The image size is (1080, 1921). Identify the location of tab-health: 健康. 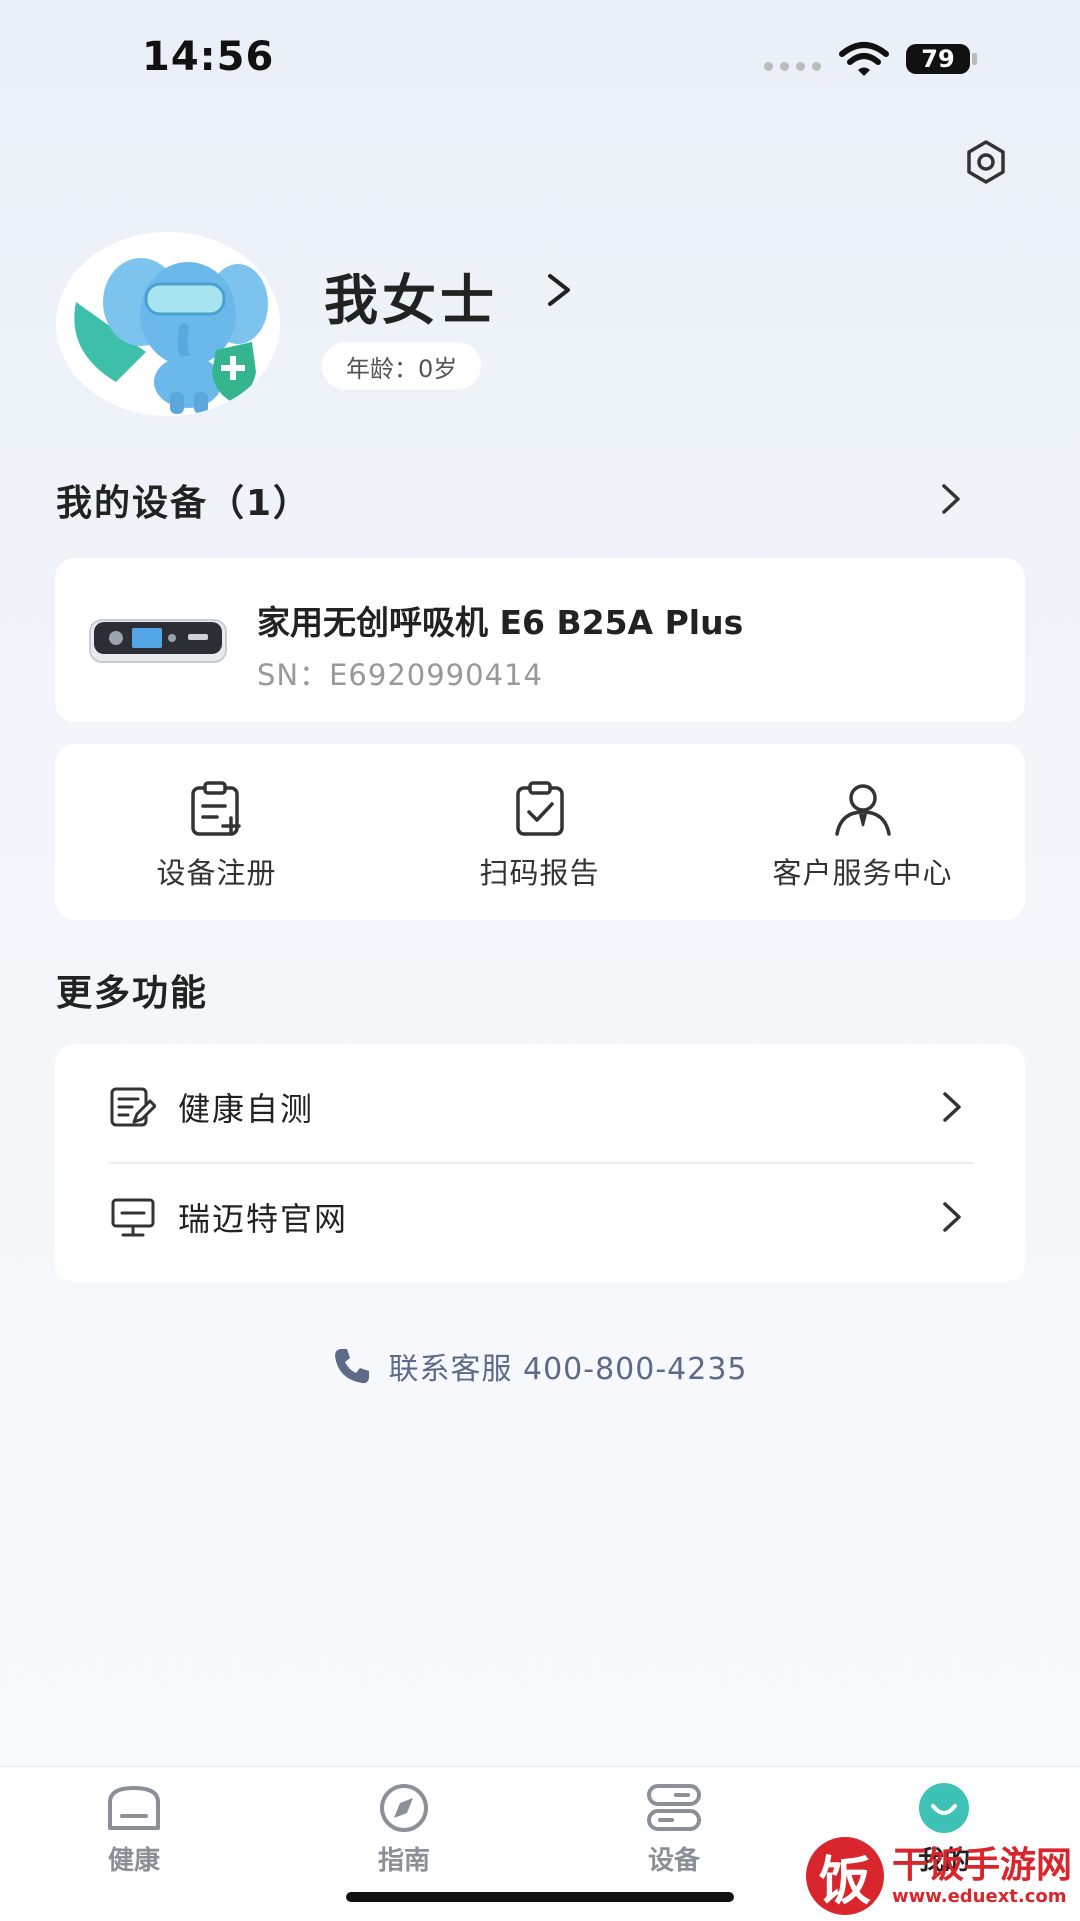
(134, 1829).